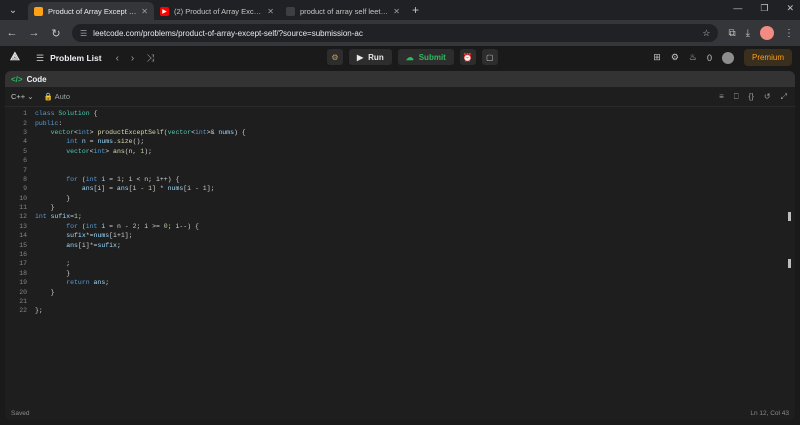 This screenshot has height=425, width=800. Describe the element at coordinates (40, 58) in the screenshot. I see `list-icon: ☰` at that location.